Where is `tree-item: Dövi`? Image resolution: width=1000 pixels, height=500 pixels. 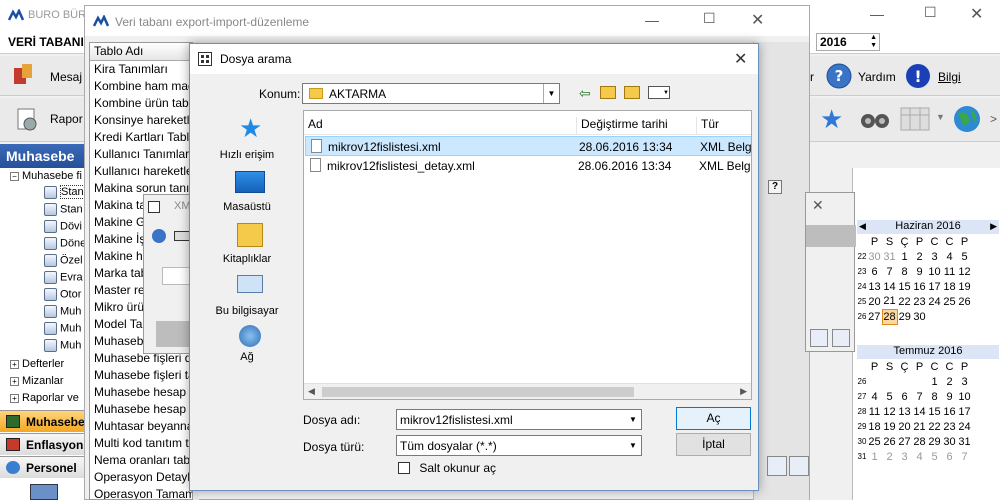
tree-item: Dövi is located at coordinates (65, 228).